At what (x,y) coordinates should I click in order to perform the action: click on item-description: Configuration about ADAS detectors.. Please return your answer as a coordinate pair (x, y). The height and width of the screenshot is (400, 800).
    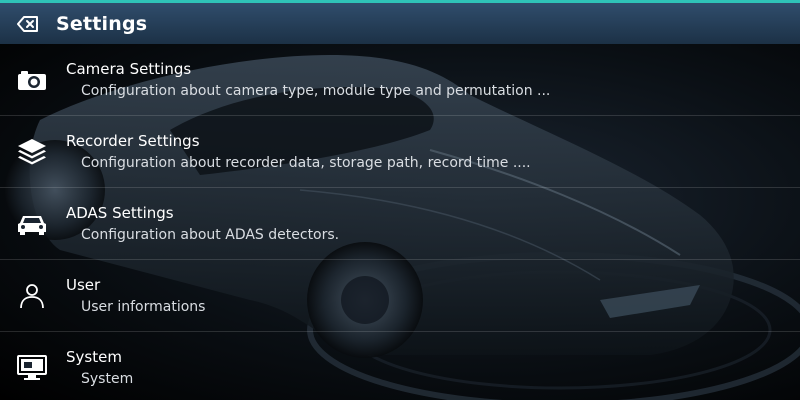
    Looking at the image, I should click on (210, 235).